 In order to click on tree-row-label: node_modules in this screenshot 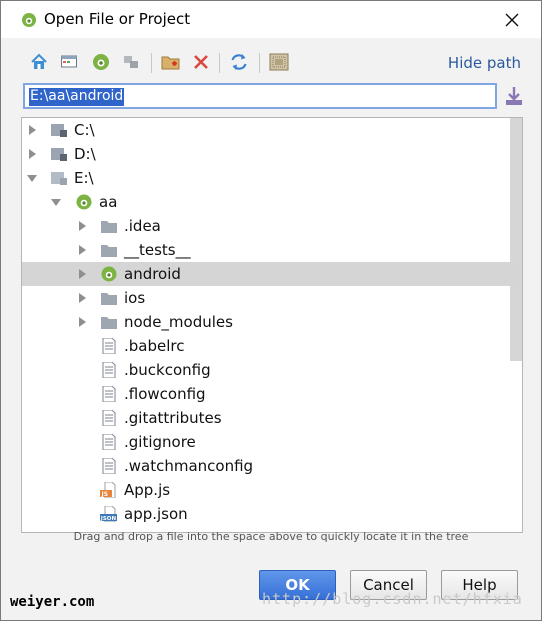, I will do `click(178, 322)`.